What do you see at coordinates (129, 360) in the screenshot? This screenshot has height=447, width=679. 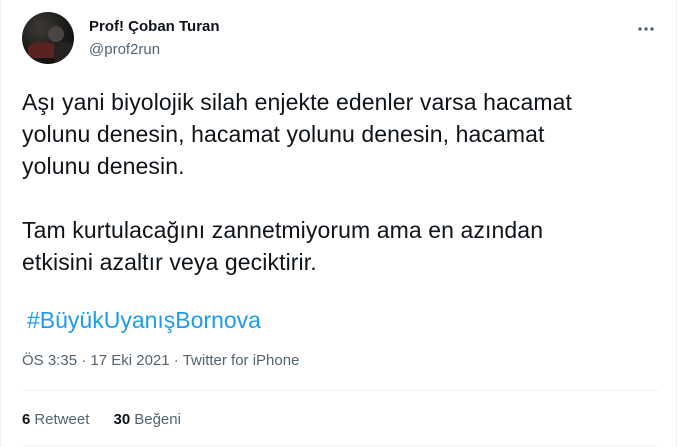 I see `tweet-date: 17 Eki 2021` at bounding box center [129, 360].